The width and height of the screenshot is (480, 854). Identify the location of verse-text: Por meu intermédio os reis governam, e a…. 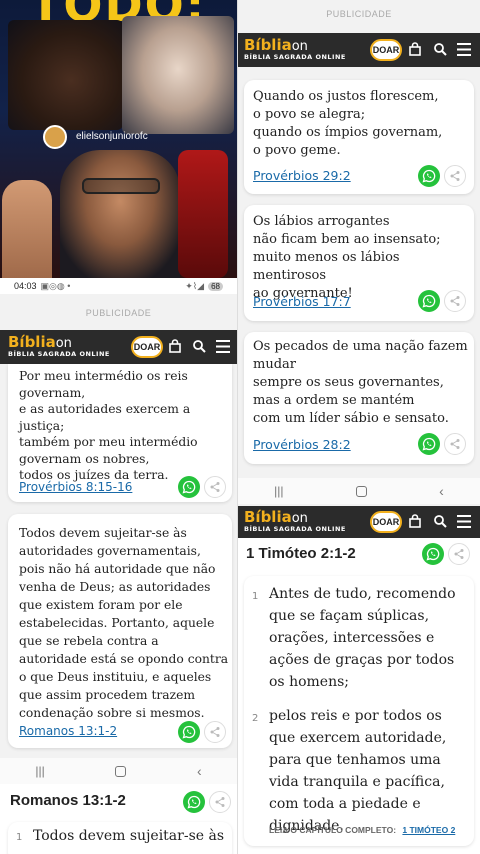
(108, 425).